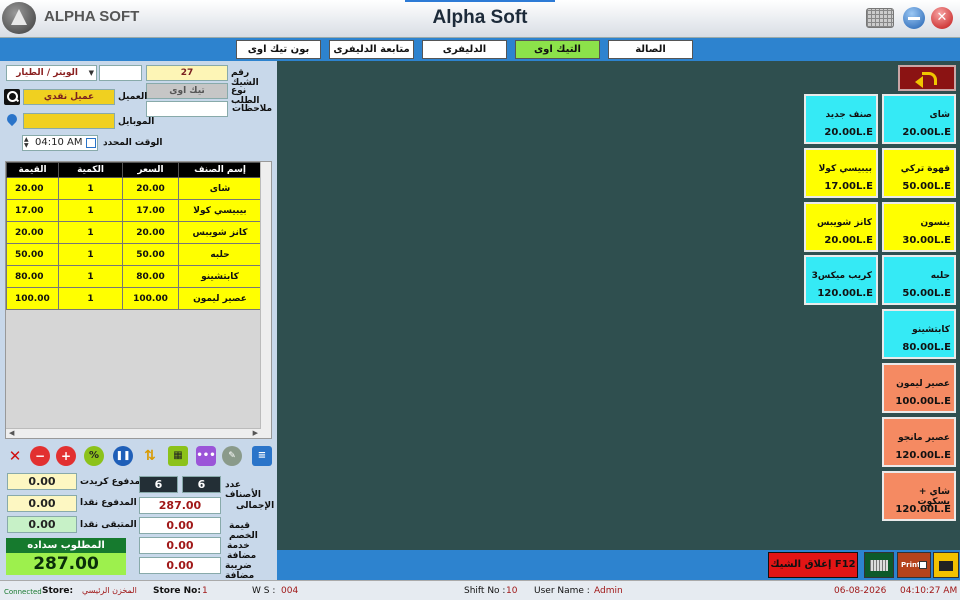  I want to click on increase-qty-icon: +, so click(66, 456).